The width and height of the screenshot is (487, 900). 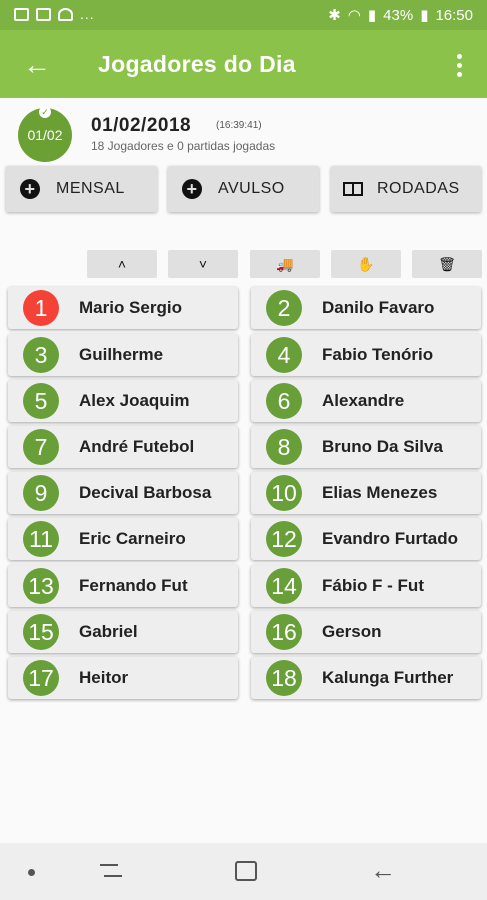 I want to click on recents-icon, so click(x=111, y=871).